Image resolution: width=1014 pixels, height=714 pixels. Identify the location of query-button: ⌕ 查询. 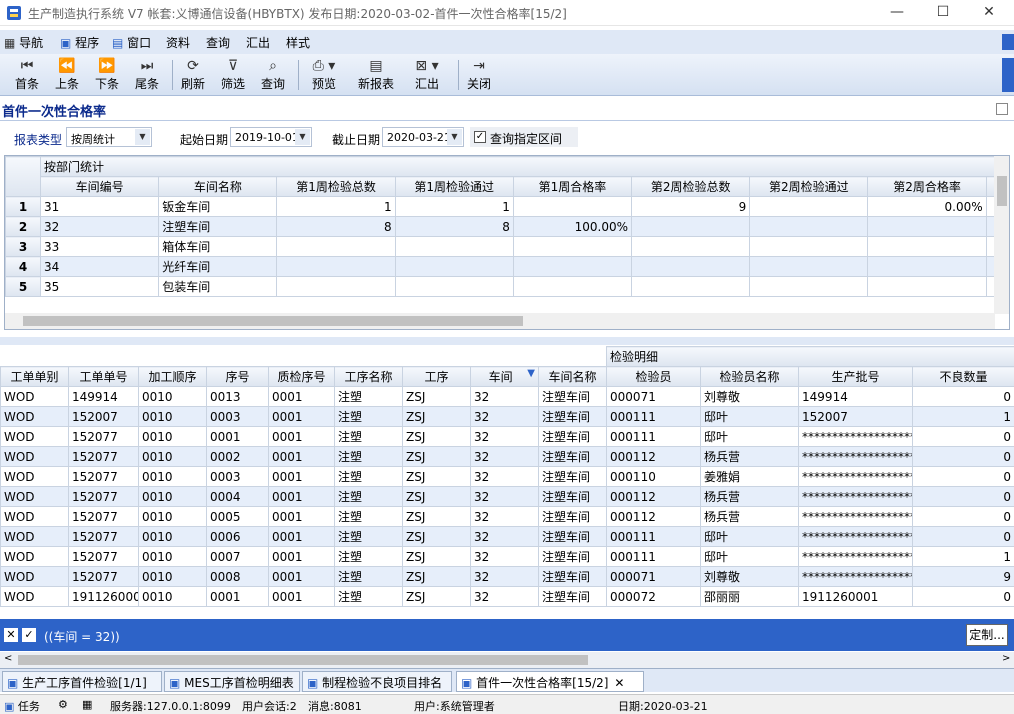
(273, 75).